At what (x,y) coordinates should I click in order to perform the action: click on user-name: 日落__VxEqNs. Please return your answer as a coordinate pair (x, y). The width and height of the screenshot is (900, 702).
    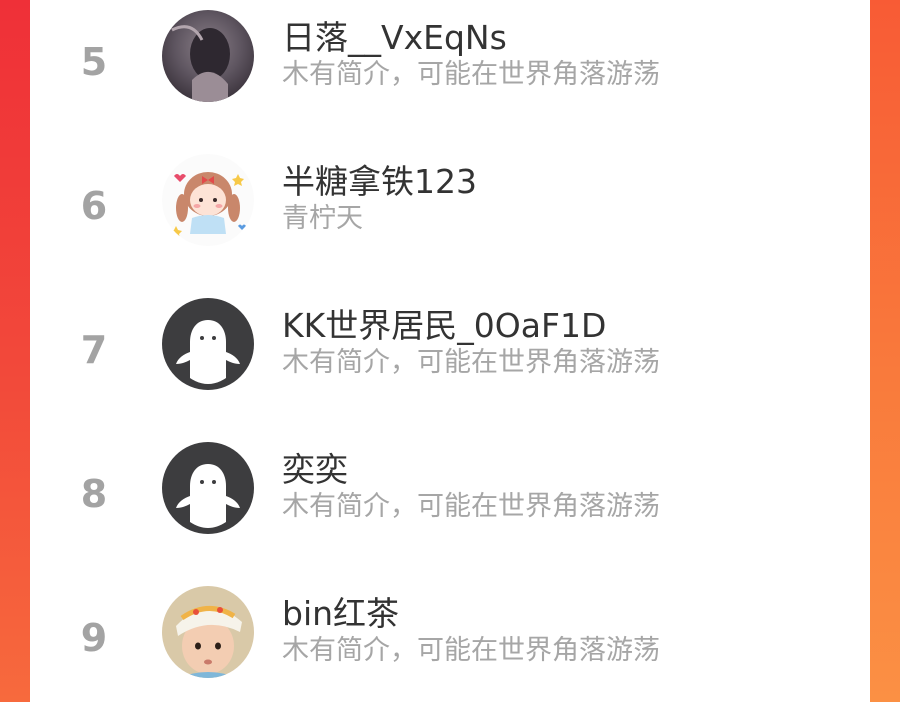
    Looking at the image, I should click on (394, 37).